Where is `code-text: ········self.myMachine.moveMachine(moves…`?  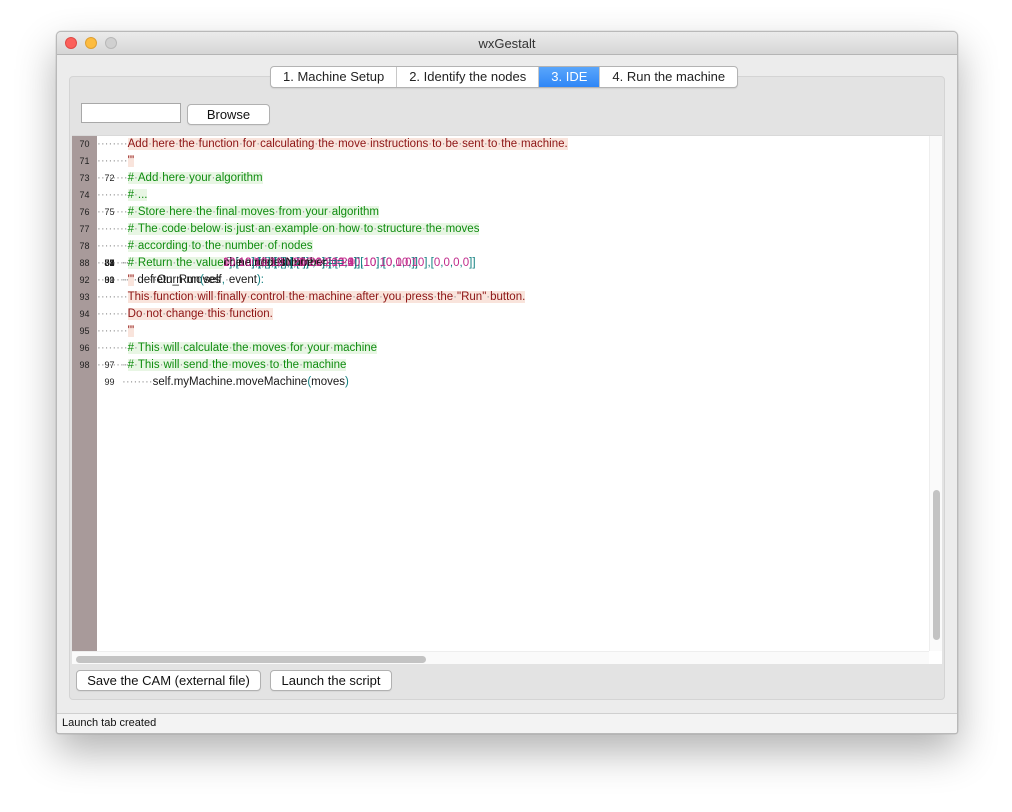
code-text: ········self.myMachine.moveMachine(moves… is located at coordinates (235, 382).